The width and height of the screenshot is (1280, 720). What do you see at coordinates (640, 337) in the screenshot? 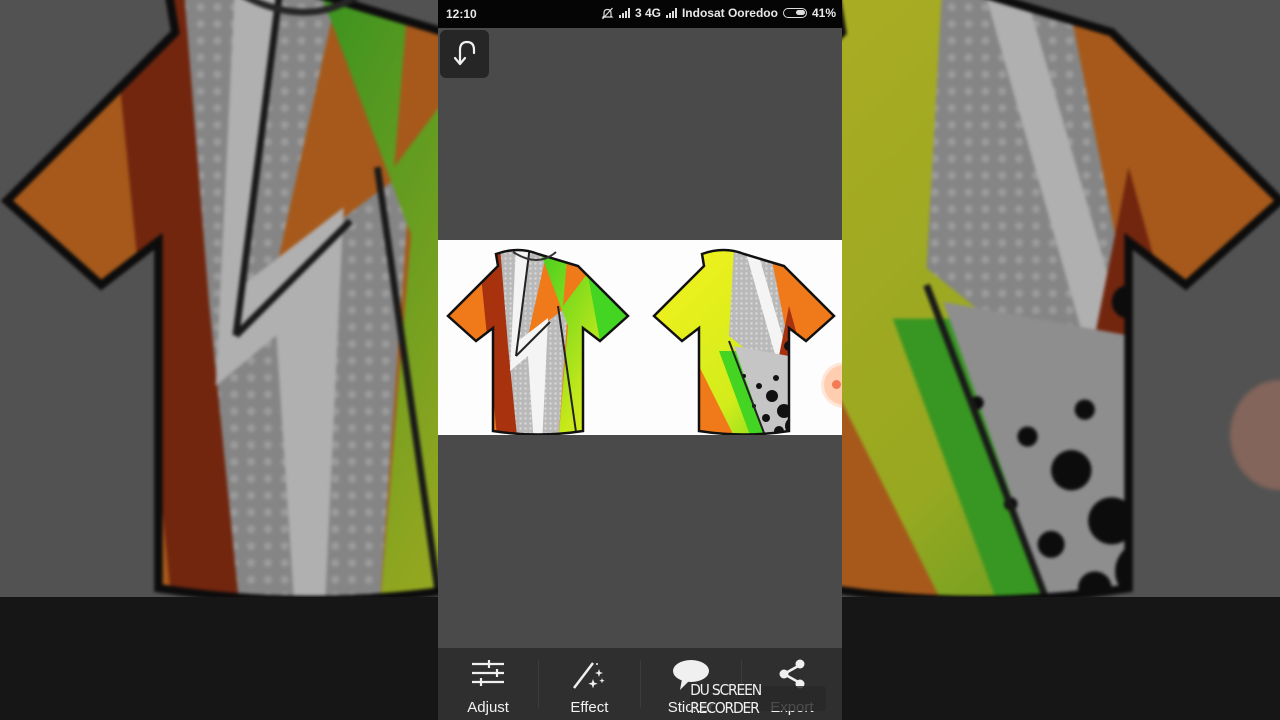
I see `editor-canvas` at bounding box center [640, 337].